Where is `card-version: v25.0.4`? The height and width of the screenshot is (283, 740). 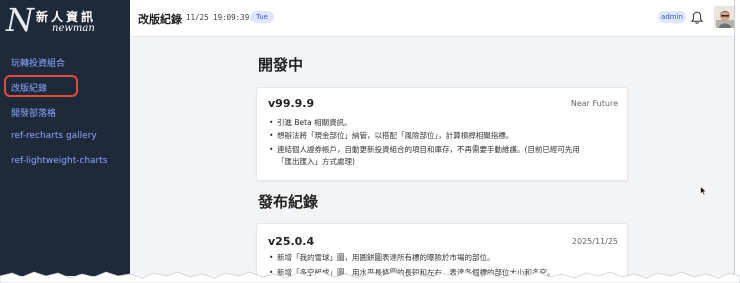 card-version: v25.0.4 is located at coordinates (291, 241).